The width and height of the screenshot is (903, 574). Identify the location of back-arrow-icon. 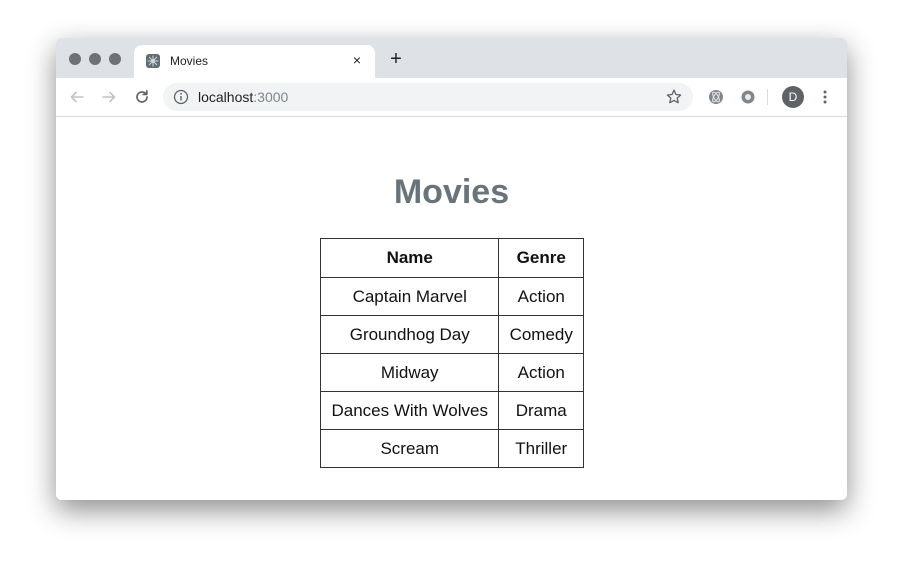
(77, 97).